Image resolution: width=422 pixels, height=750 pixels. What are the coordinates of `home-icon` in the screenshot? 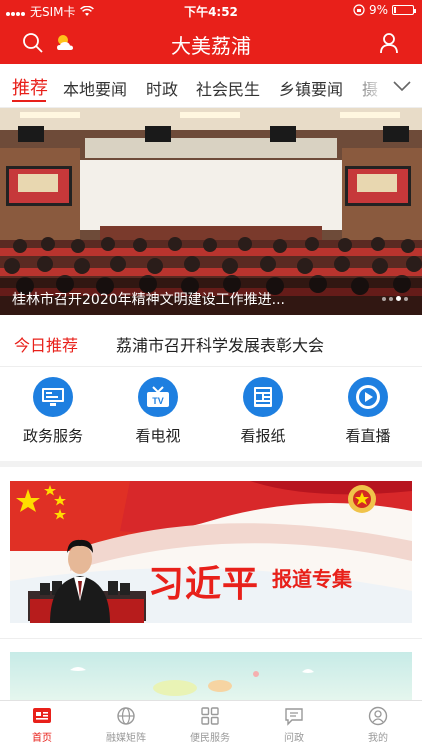 It's located at (42, 715).